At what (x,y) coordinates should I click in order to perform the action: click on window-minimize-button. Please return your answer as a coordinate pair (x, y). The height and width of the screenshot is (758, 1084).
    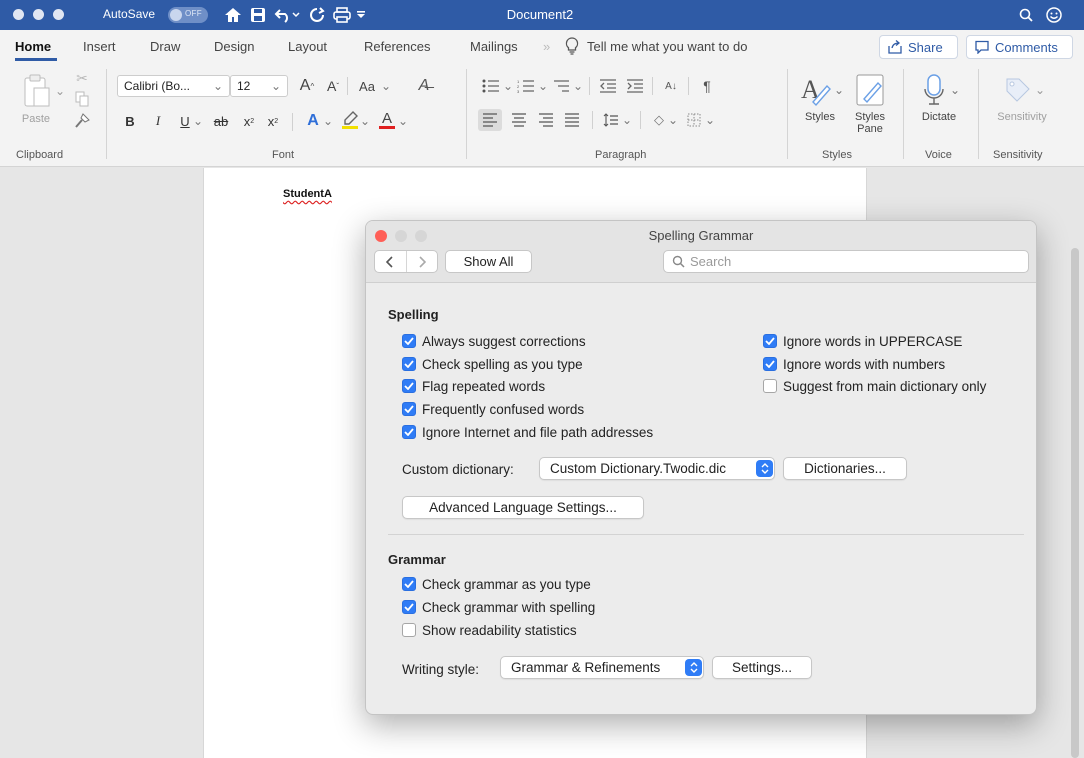
    Looking at the image, I should click on (38, 14).